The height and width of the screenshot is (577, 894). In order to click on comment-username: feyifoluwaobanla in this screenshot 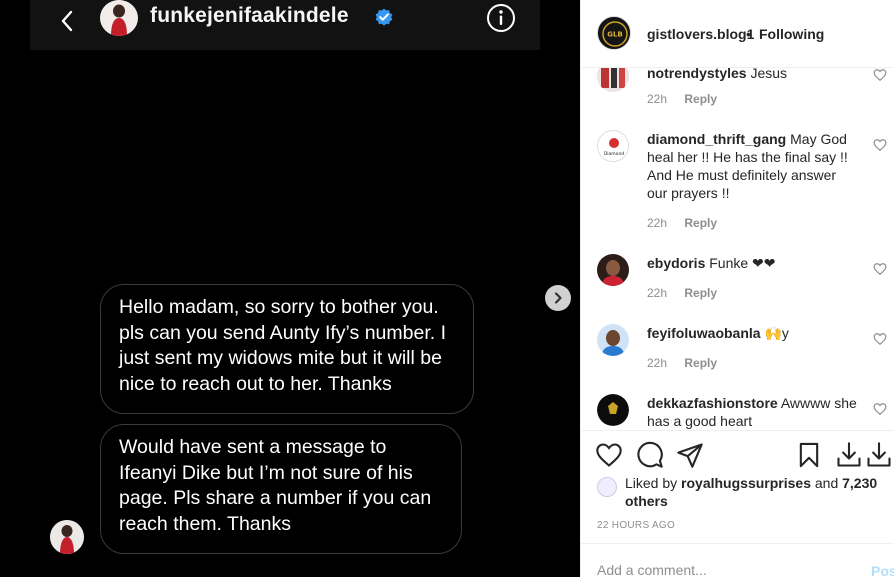, I will do `click(704, 333)`.